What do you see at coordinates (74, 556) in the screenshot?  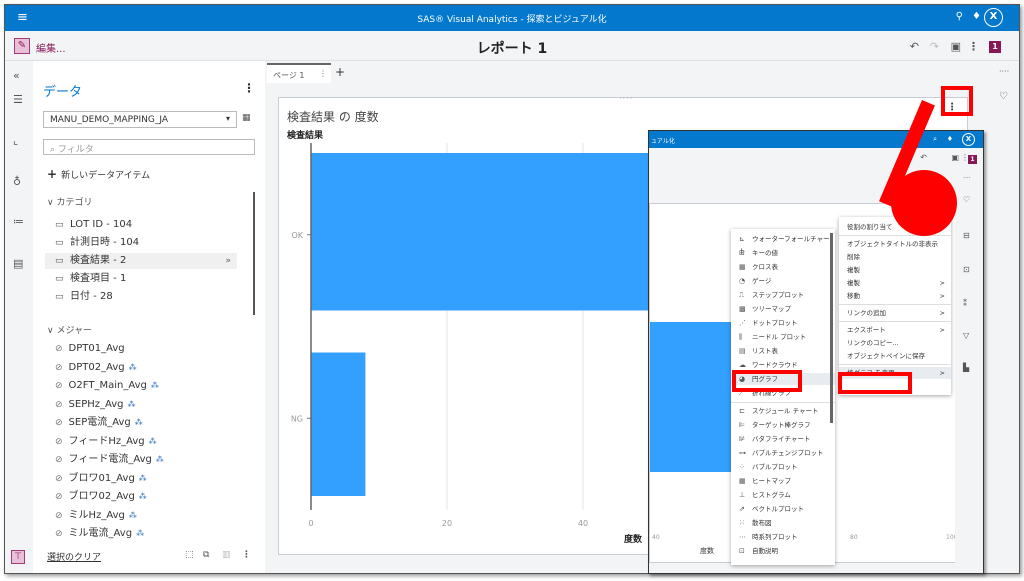 I see `clear-selection-link: 選択のクリア` at bounding box center [74, 556].